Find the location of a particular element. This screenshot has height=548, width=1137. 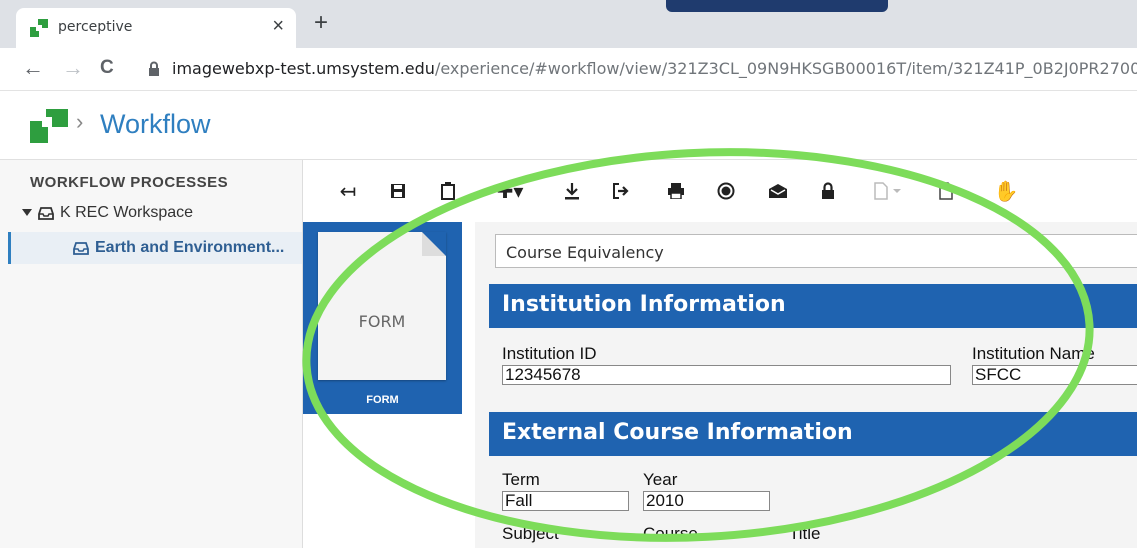

title-label: Title is located at coordinates (805, 533).